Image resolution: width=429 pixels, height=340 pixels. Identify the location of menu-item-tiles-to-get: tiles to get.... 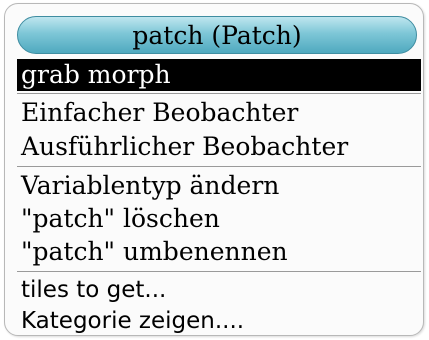
(219, 290).